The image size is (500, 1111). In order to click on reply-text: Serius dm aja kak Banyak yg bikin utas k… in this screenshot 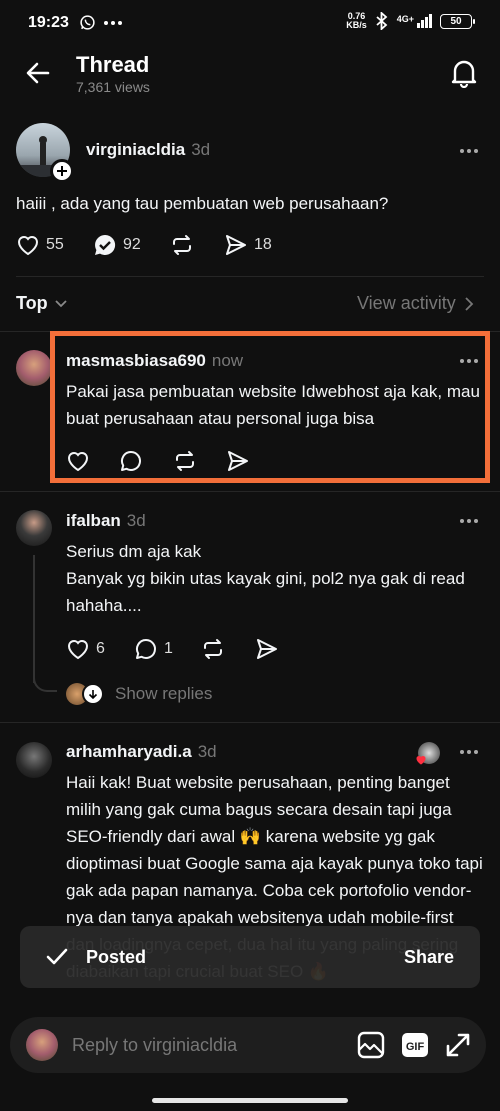, I will do `click(265, 578)`.